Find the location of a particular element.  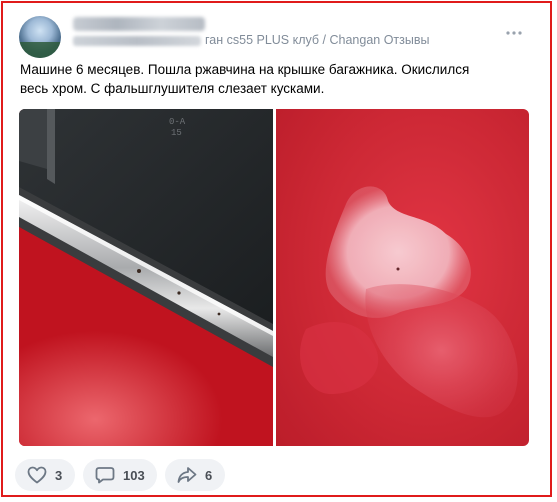

like-count: 3 is located at coordinates (59, 475).